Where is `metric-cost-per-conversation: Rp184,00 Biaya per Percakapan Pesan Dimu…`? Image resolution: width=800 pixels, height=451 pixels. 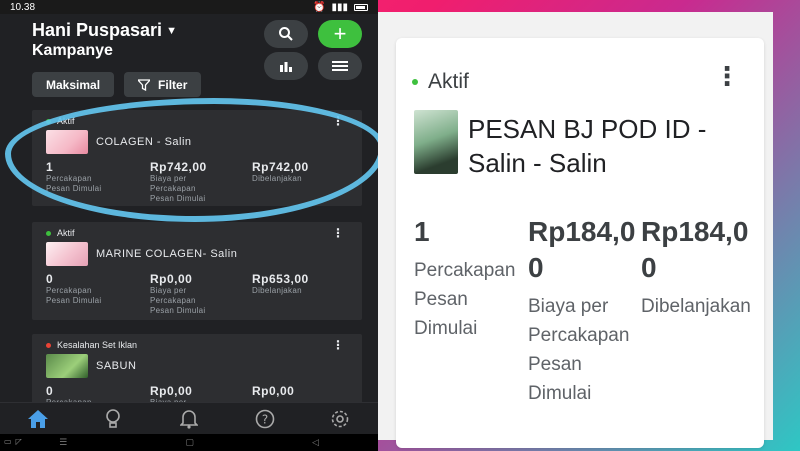 metric-cost-per-conversation: Rp184,00 Biaya per Percakapan Pesan Dimu… is located at coordinates (584, 311).